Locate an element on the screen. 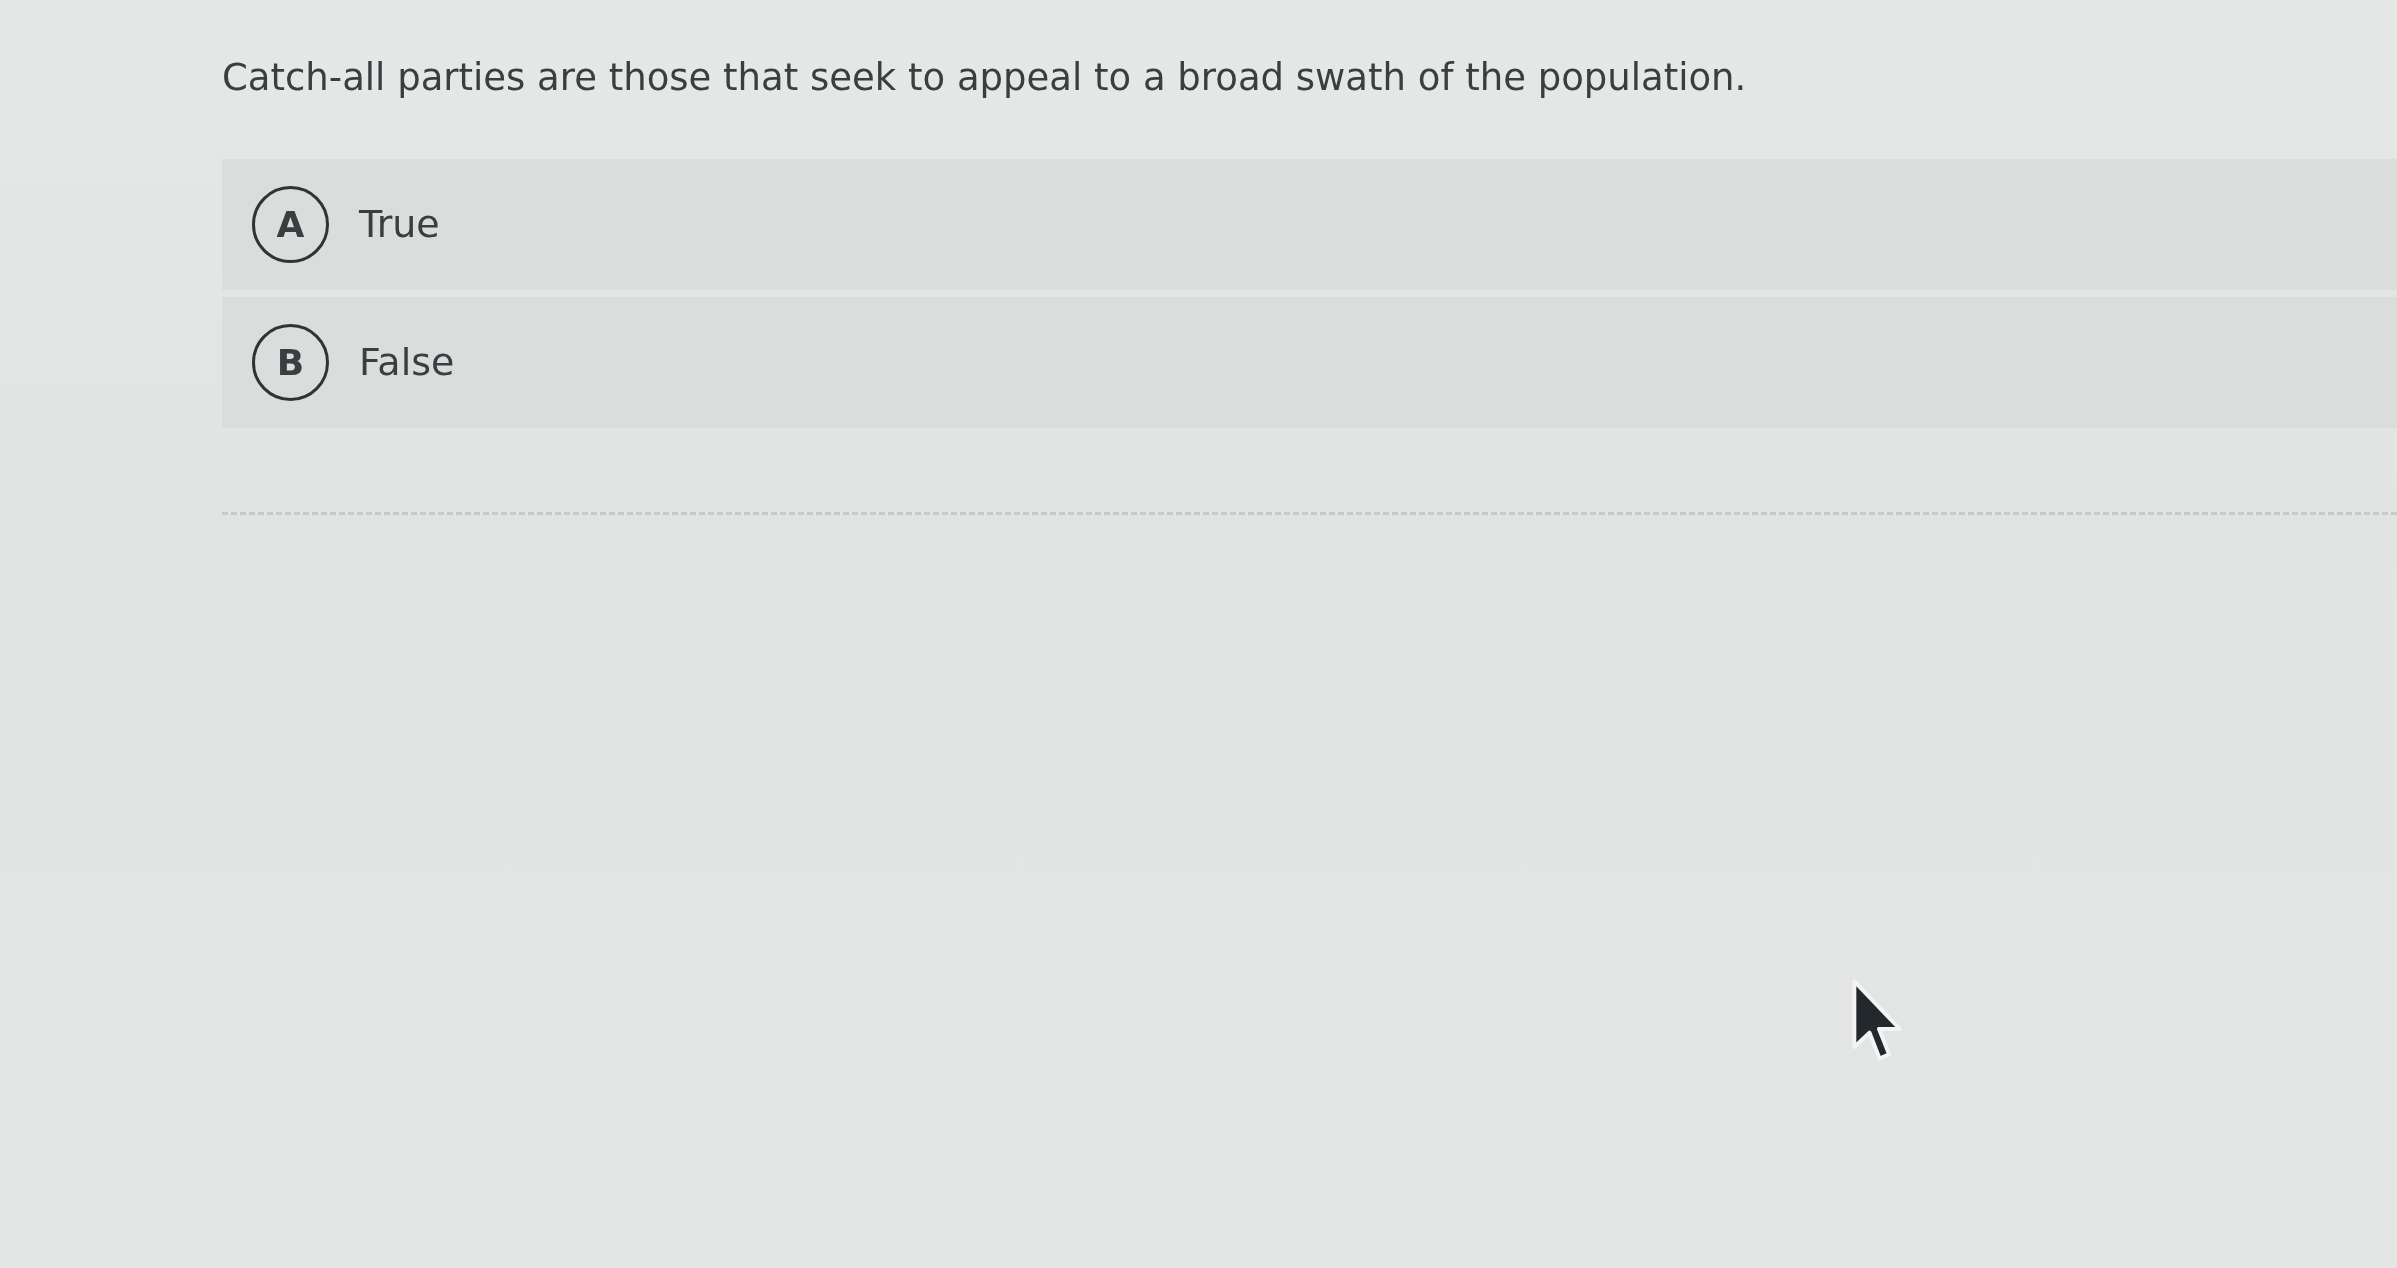 This screenshot has width=2397, height=1268. answer-option: B False is located at coordinates (1309, 363).